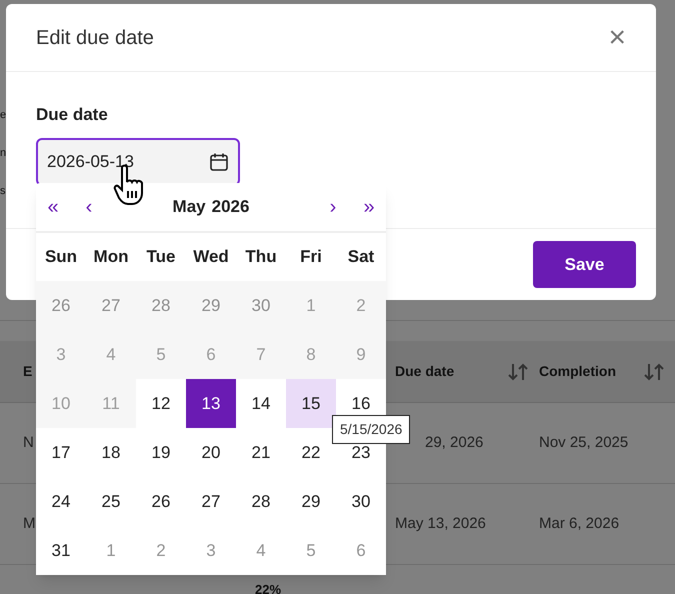 This screenshot has width=675, height=594. What do you see at coordinates (211, 354) in the screenshot?
I see `day-cell: 6` at bounding box center [211, 354].